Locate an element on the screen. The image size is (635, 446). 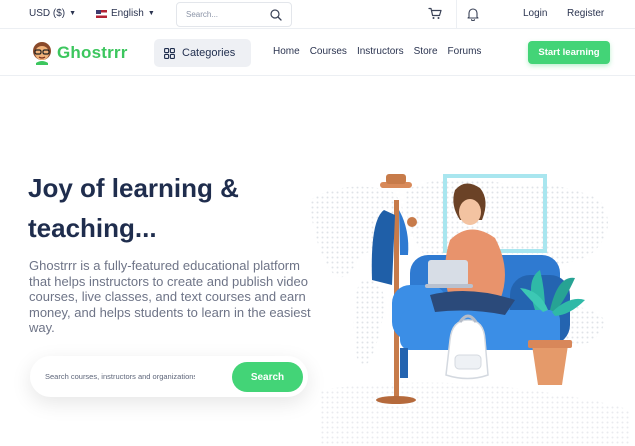
flag-us-icon is located at coordinates (101, 13).